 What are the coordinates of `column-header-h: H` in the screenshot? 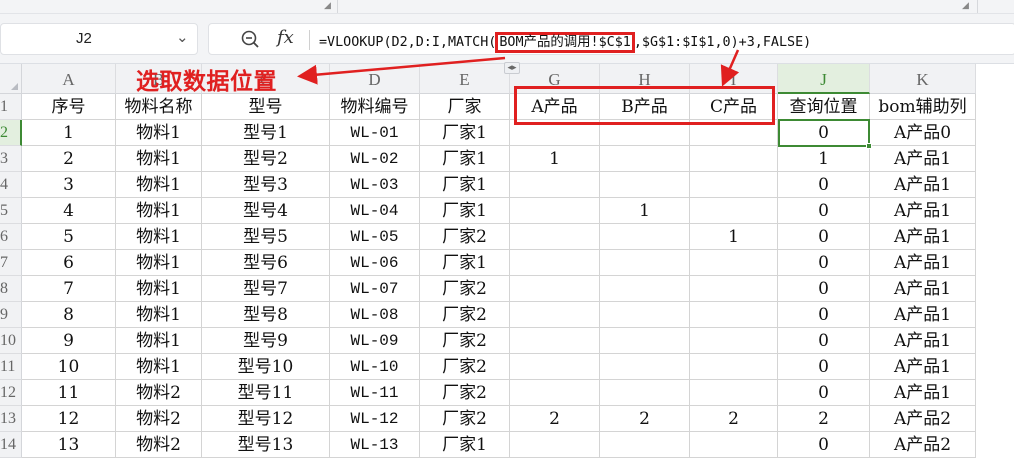 It's located at (645, 79).